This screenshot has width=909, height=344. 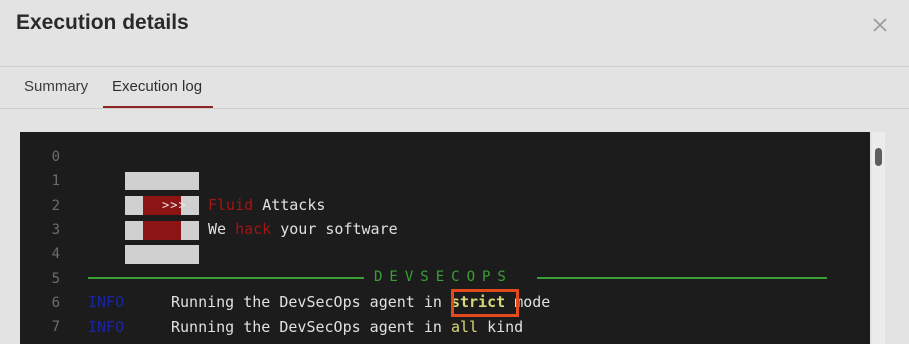 What do you see at coordinates (454, 88) in the screenshot?
I see `tab-bar: Summary Execution log` at bounding box center [454, 88].